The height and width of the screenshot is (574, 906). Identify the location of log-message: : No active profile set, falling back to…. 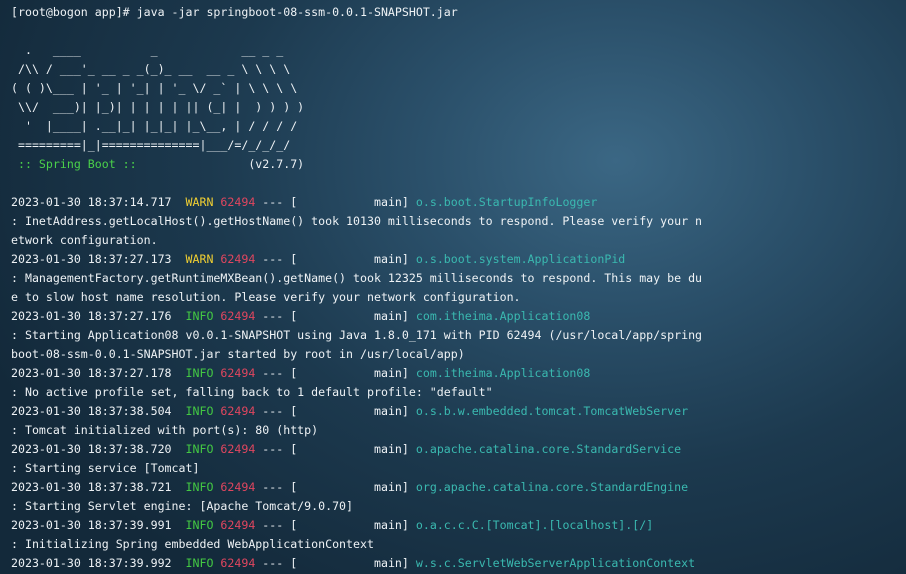
(252, 392).